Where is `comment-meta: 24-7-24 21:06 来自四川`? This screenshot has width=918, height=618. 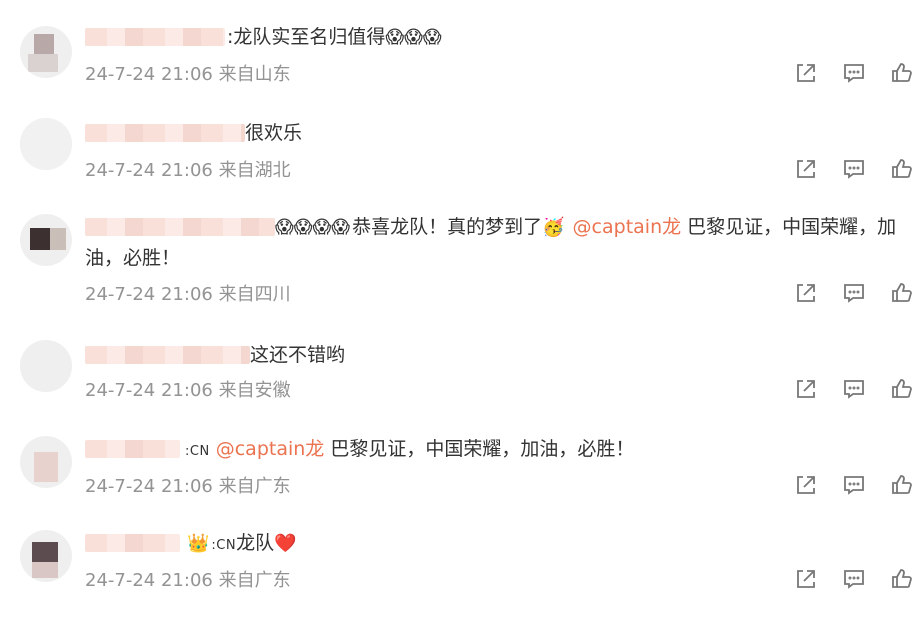
comment-meta: 24-7-24 21:06 来自四川 is located at coordinates (188, 293).